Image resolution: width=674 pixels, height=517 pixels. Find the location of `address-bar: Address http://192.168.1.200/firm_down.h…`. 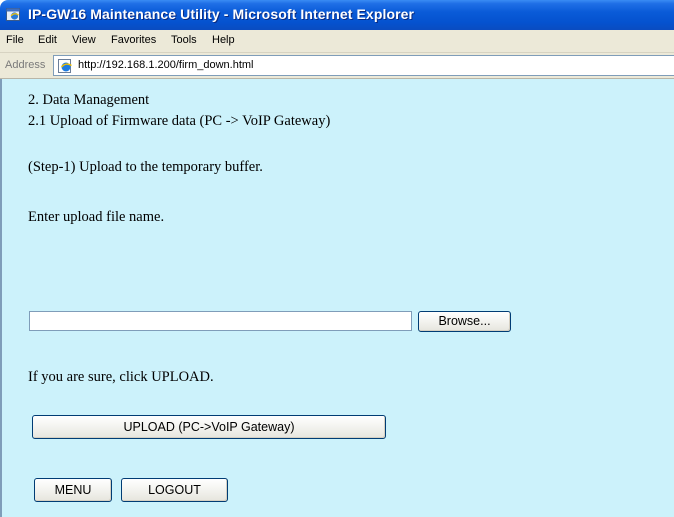

address-bar: Address http://192.168.1.200/firm_down.h… is located at coordinates (337, 66).